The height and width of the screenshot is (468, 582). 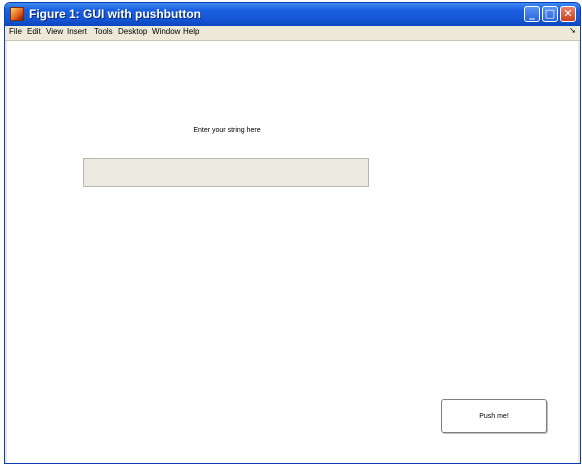 I want to click on matlab-icon, so click(x=17, y=14).